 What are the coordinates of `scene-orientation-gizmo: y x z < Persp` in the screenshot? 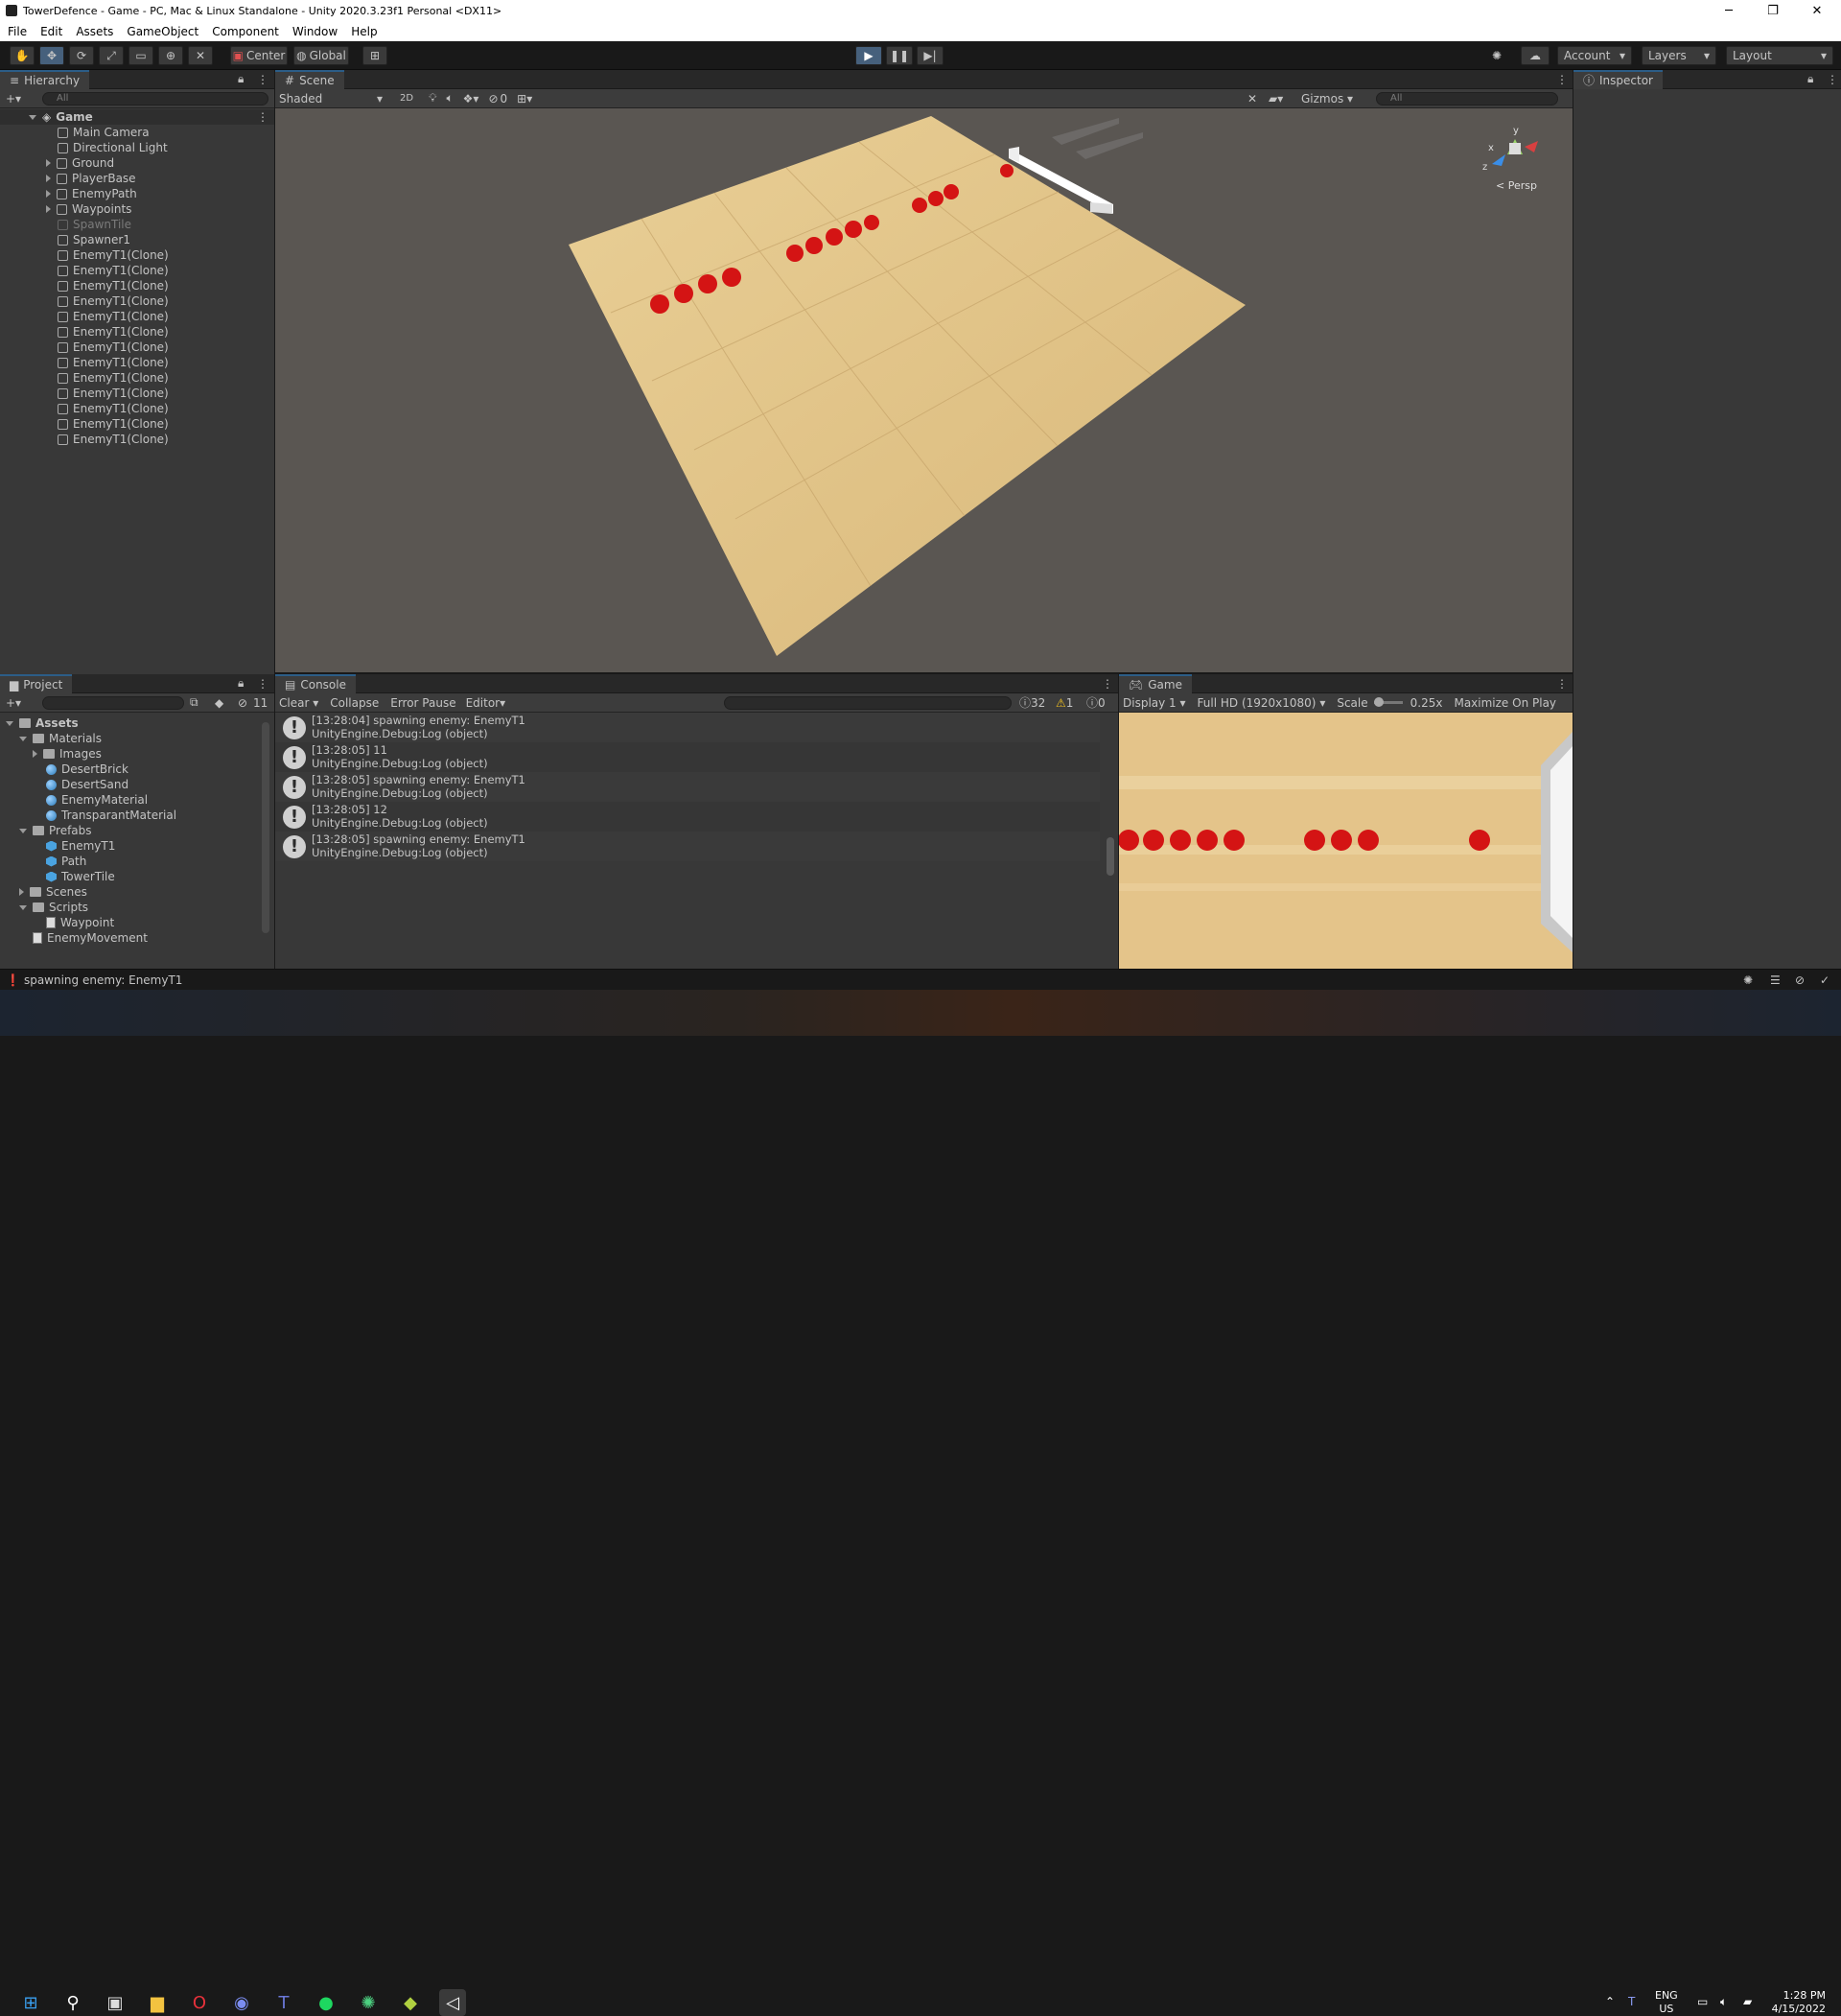 It's located at (1510, 159).